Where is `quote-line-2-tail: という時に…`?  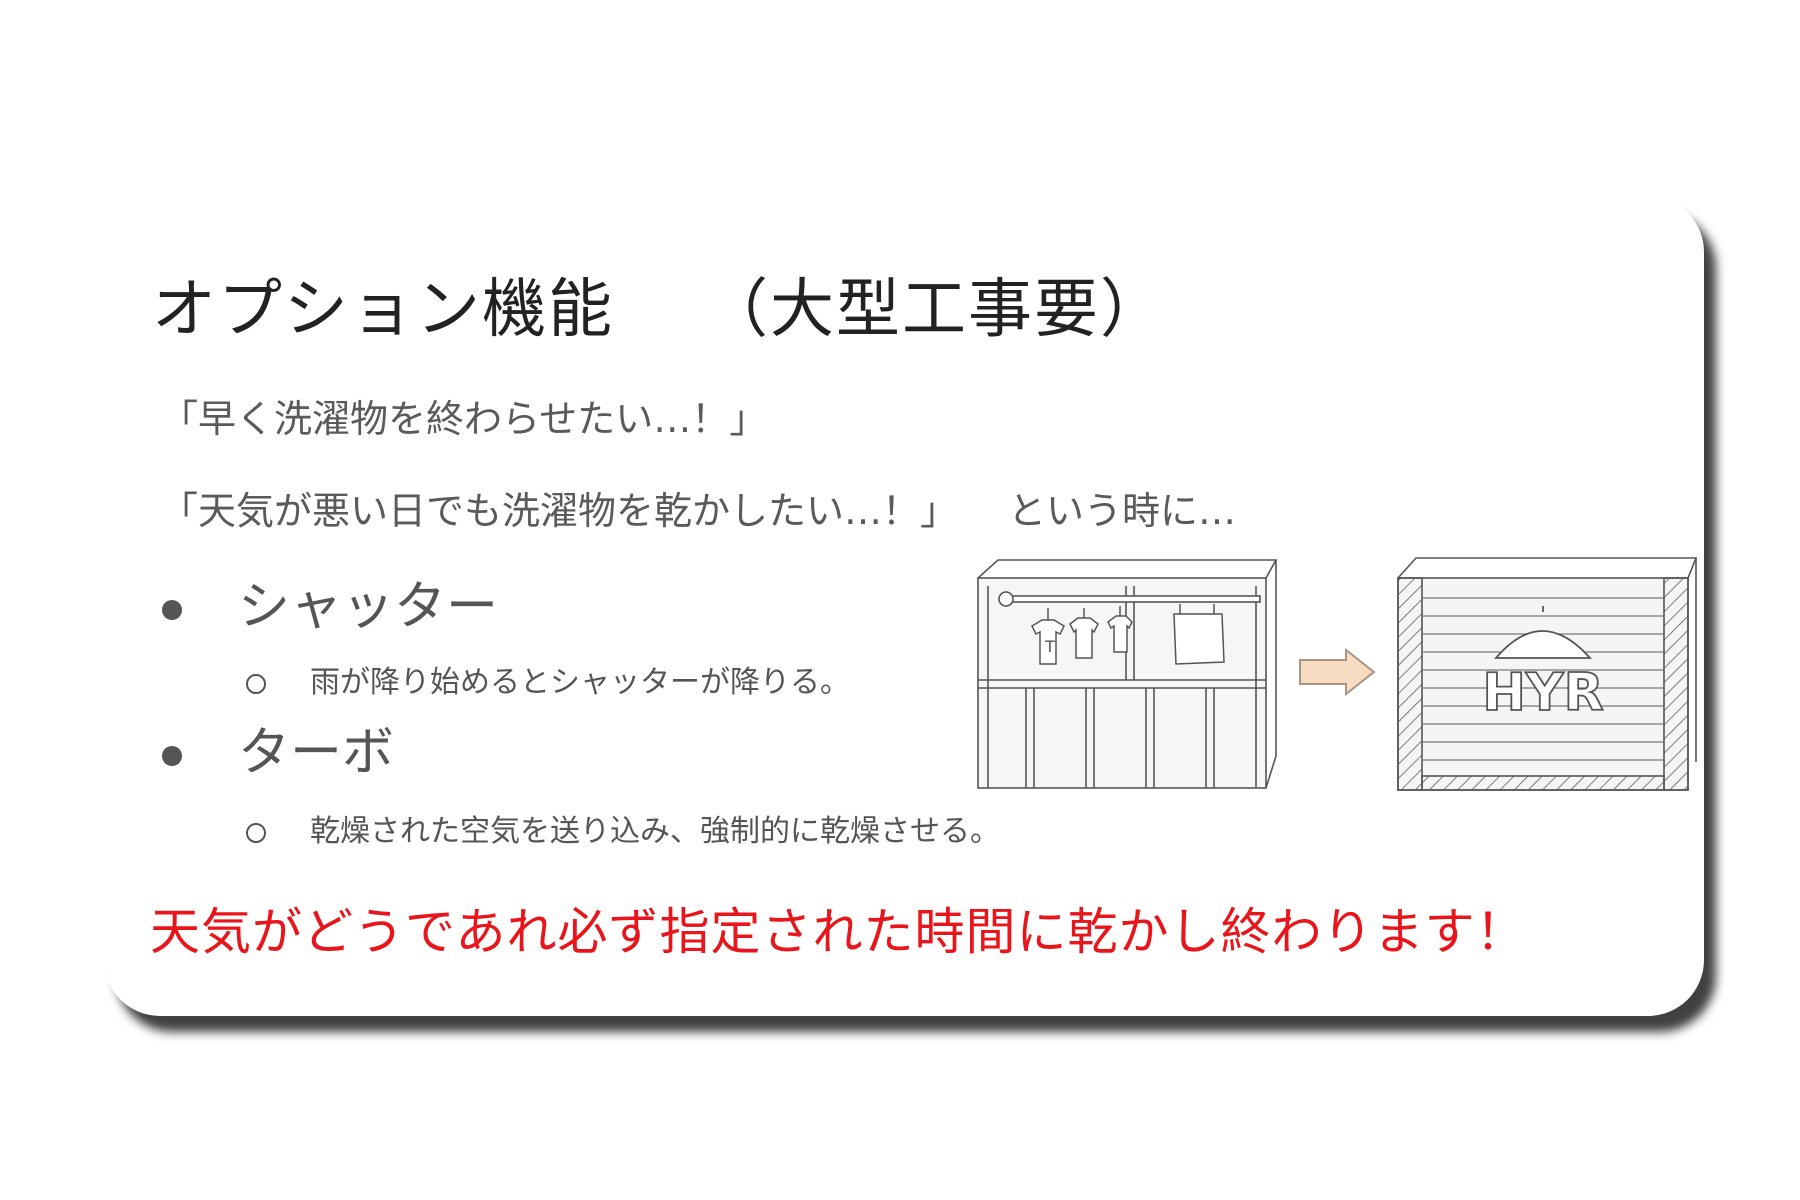 quote-line-2-tail: という時に… is located at coordinates (1122, 511).